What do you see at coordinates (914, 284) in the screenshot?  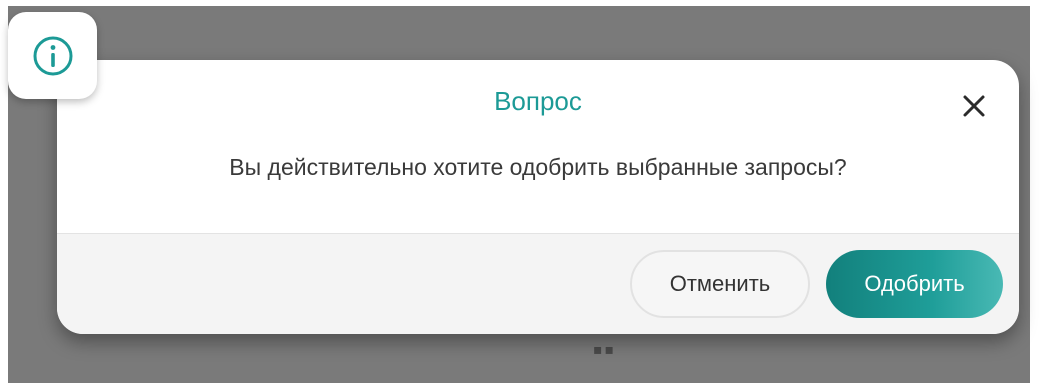 I see `approve-button: Одобрить` at bounding box center [914, 284].